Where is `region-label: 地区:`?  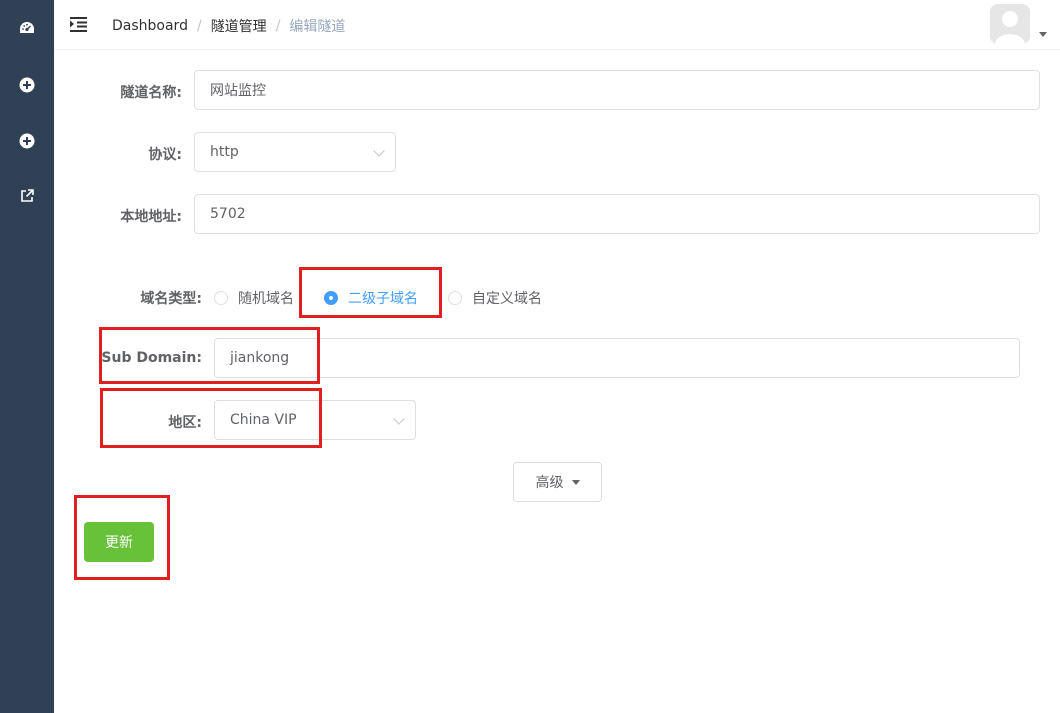
region-label: 地区: is located at coordinates (185, 423).